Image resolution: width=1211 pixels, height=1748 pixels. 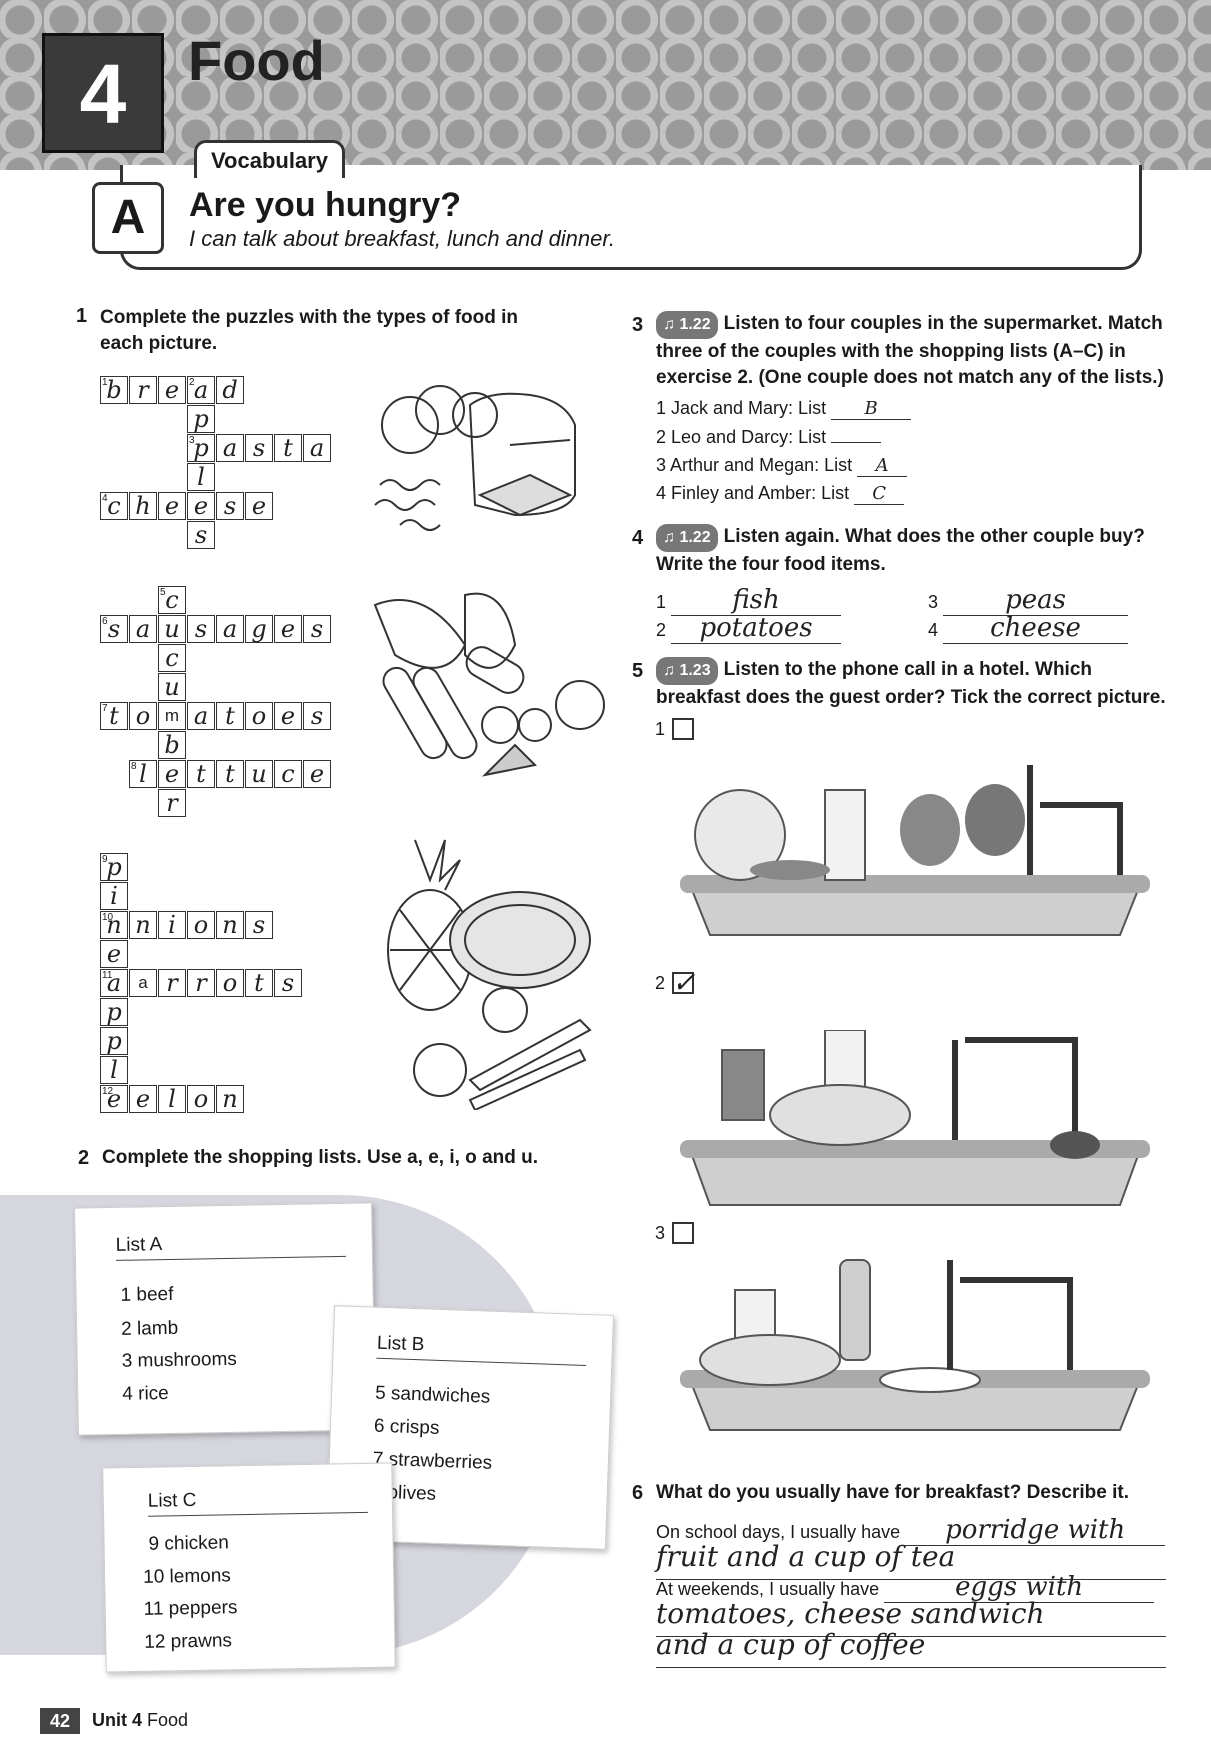 I want to click on crossword-cell: h, so click(x=143, y=506).